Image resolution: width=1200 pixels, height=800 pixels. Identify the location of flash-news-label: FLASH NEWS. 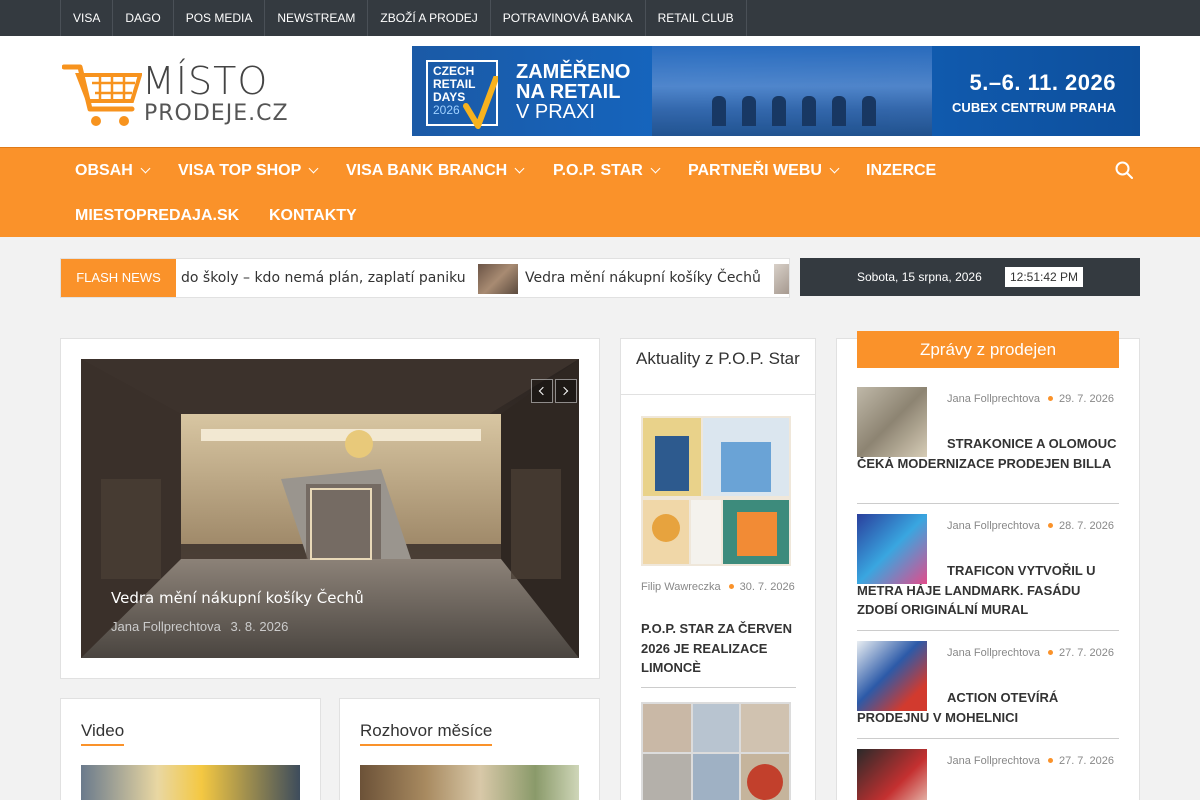
(118, 278).